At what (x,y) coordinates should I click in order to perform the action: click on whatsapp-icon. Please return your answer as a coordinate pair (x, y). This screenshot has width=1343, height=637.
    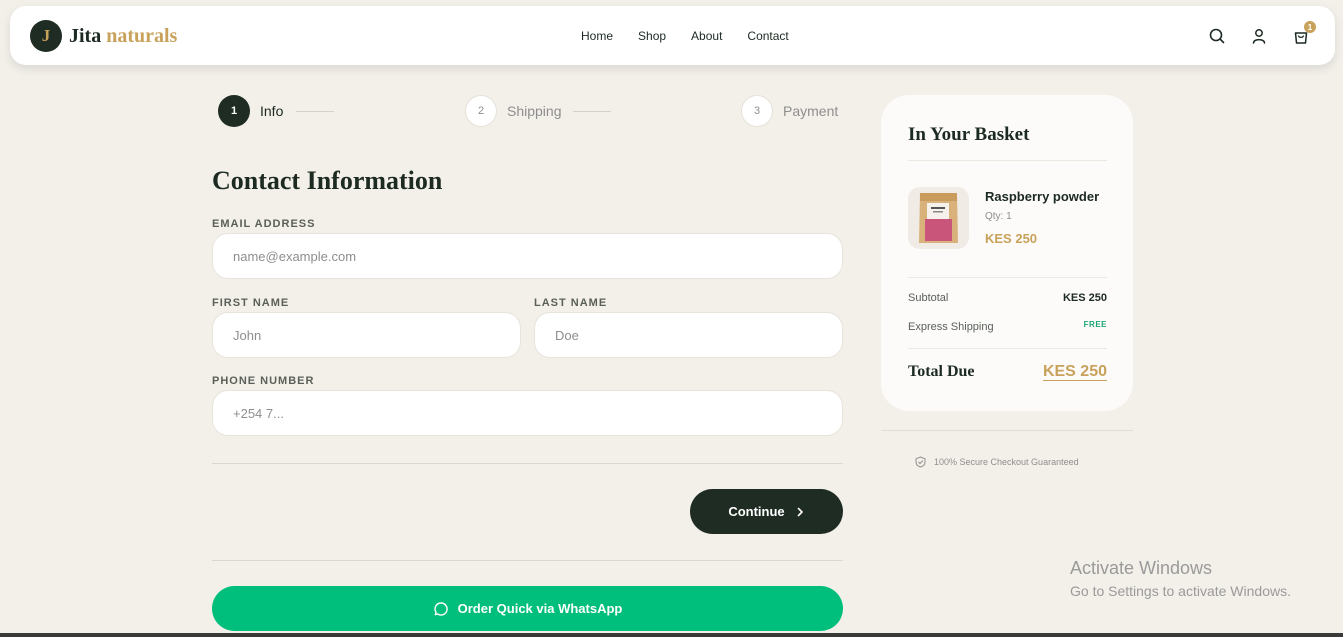
    Looking at the image, I should click on (440, 608).